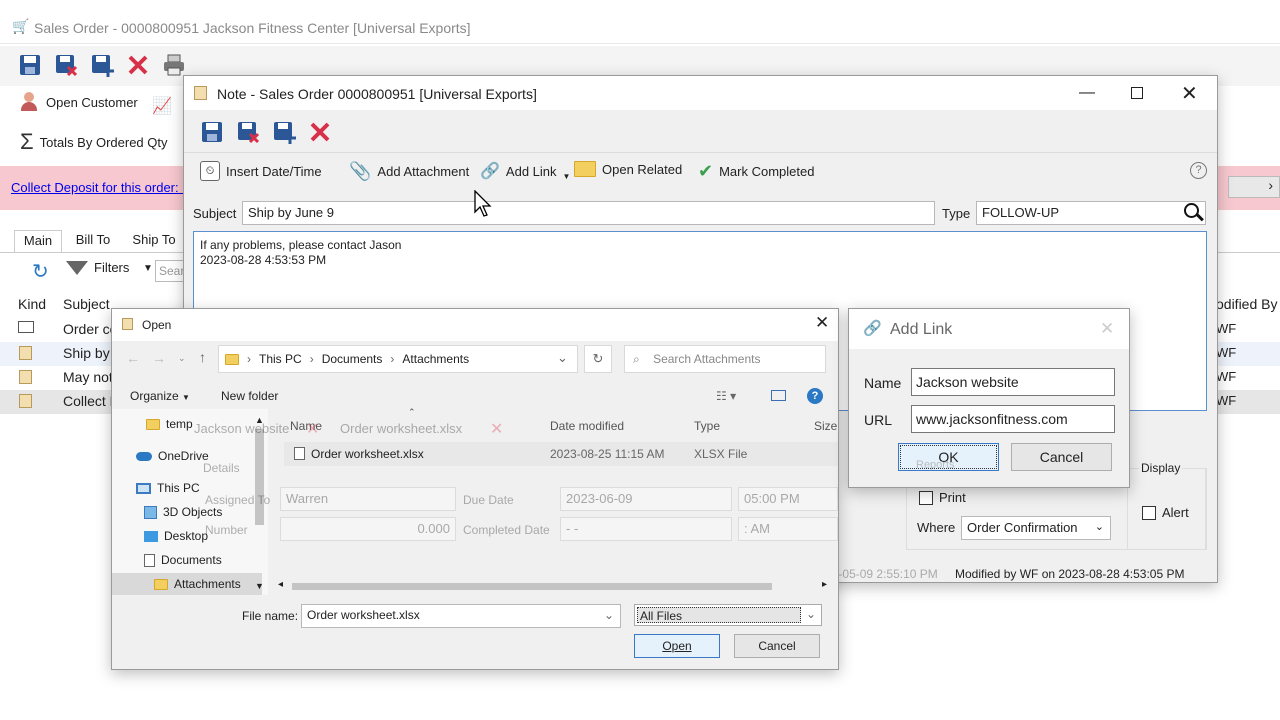 The height and width of the screenshot is (720, 1280). Describe the element at coordinates (1091, 213) in the screenshot. I see `type-input: FOLLOW-UP` at that location.